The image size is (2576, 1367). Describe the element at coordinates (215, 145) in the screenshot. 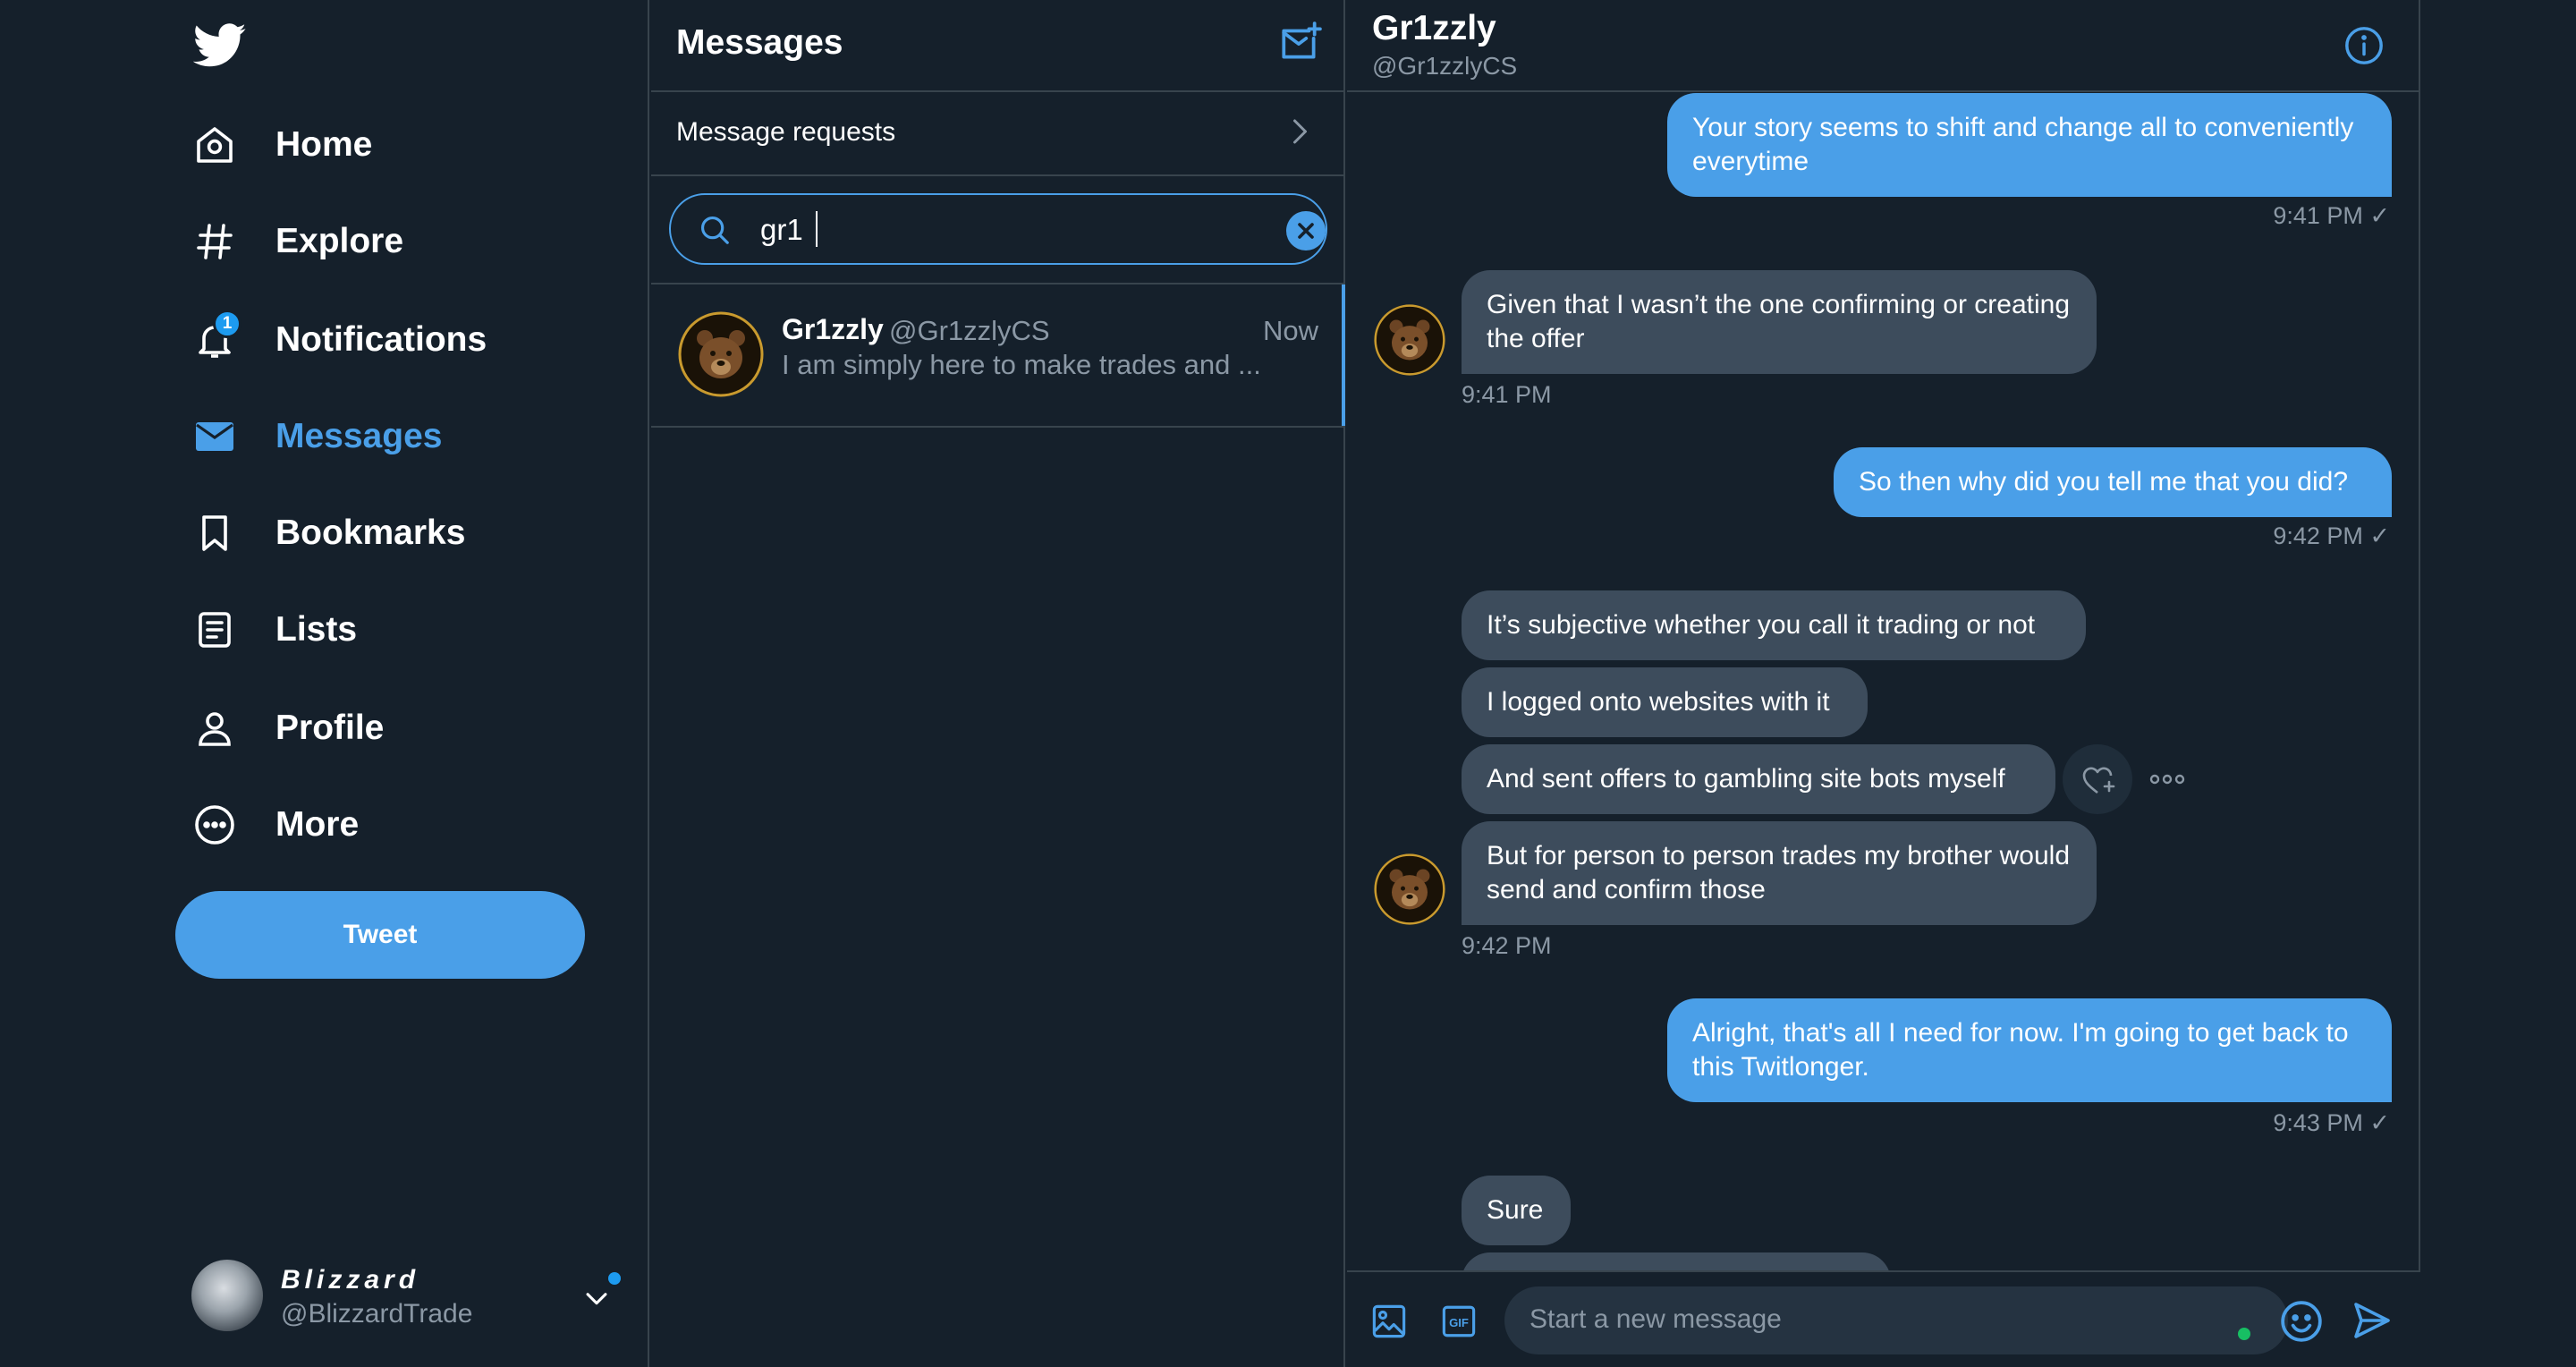

I see `home-icon` at that location.